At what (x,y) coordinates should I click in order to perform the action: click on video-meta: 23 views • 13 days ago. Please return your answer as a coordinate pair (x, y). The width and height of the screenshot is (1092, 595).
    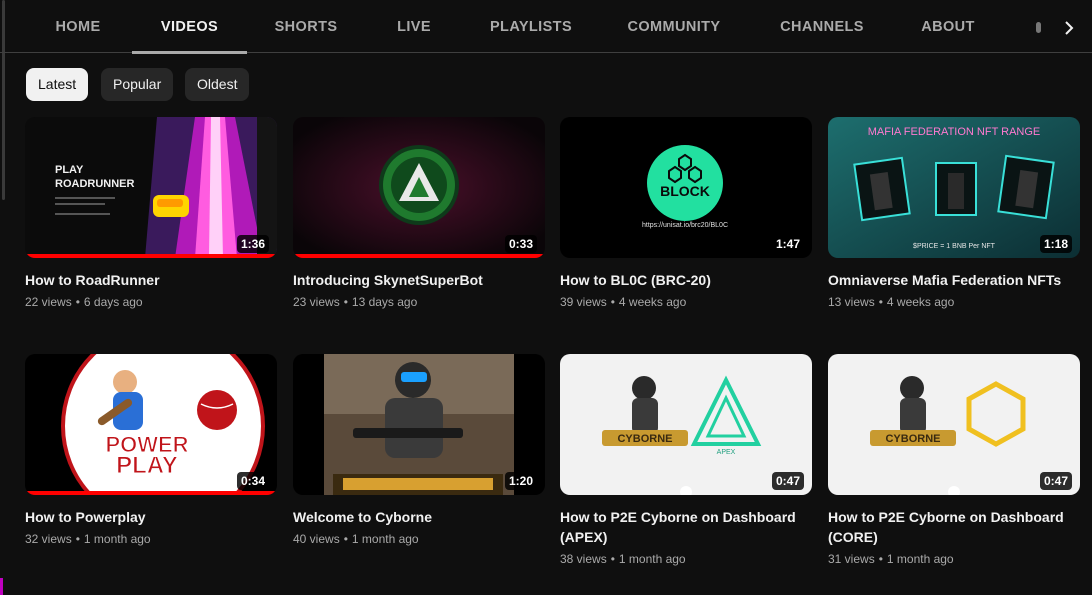
    Looking at the image, I should click on (355, 302).